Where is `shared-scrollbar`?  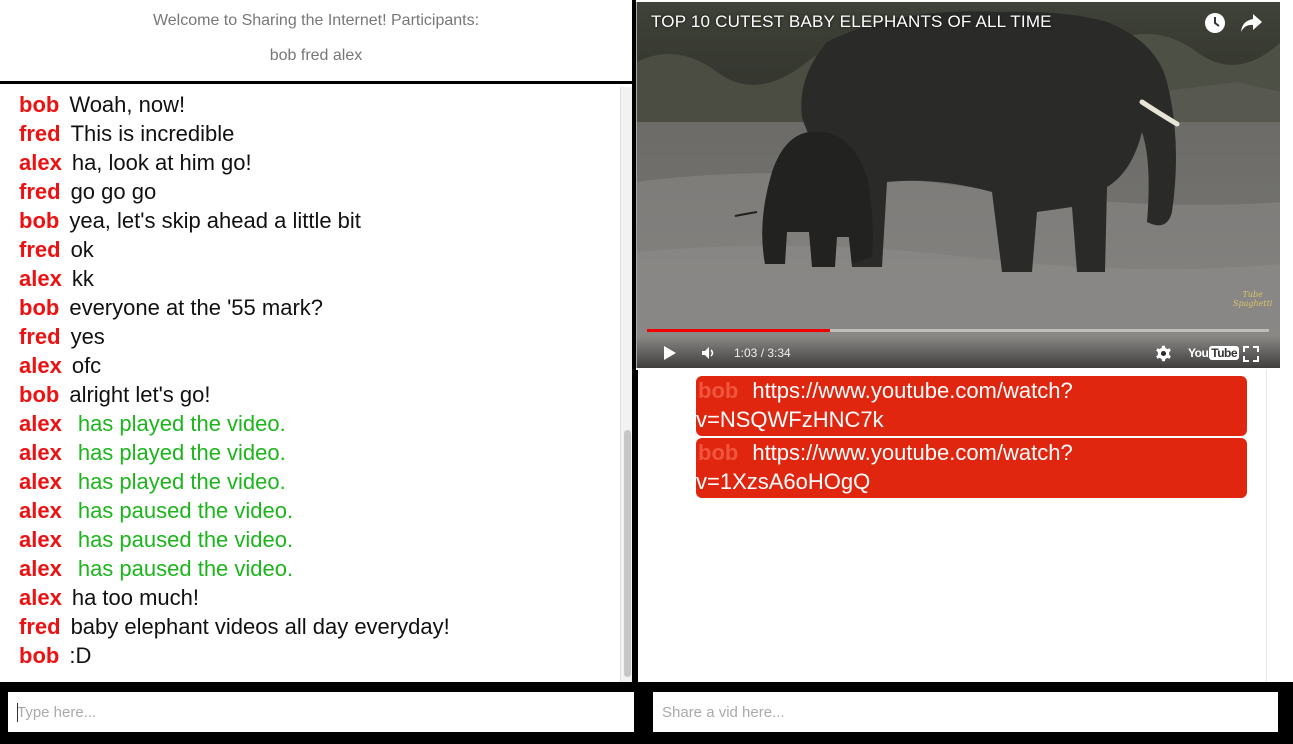
shared-scrollbar is located at coordinates (1279, 526).